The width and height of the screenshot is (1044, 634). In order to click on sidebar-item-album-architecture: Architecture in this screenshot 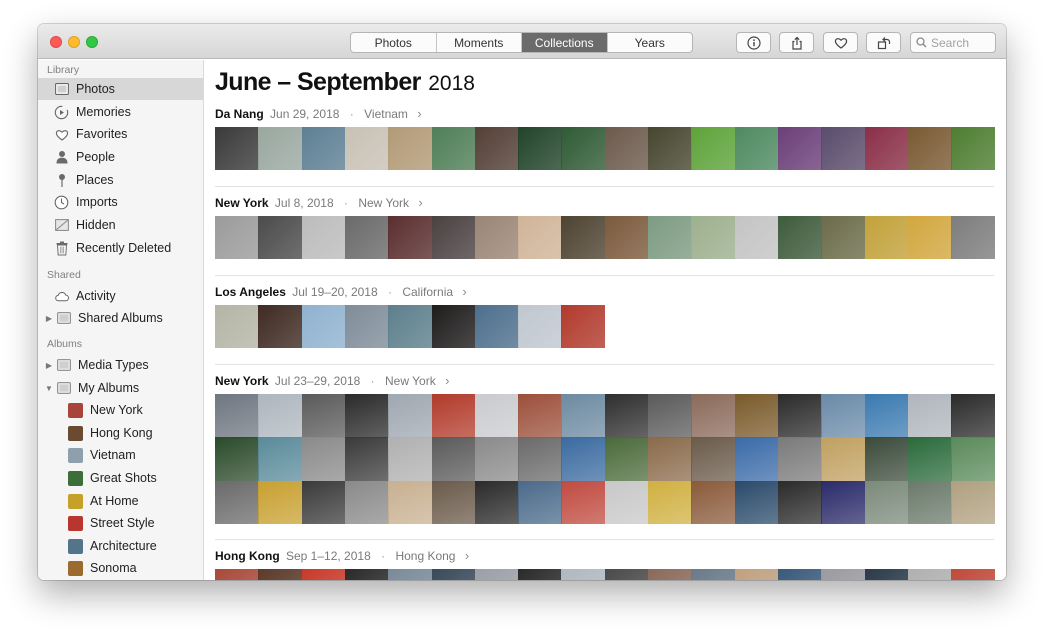, I will do `click(120, 546)`.